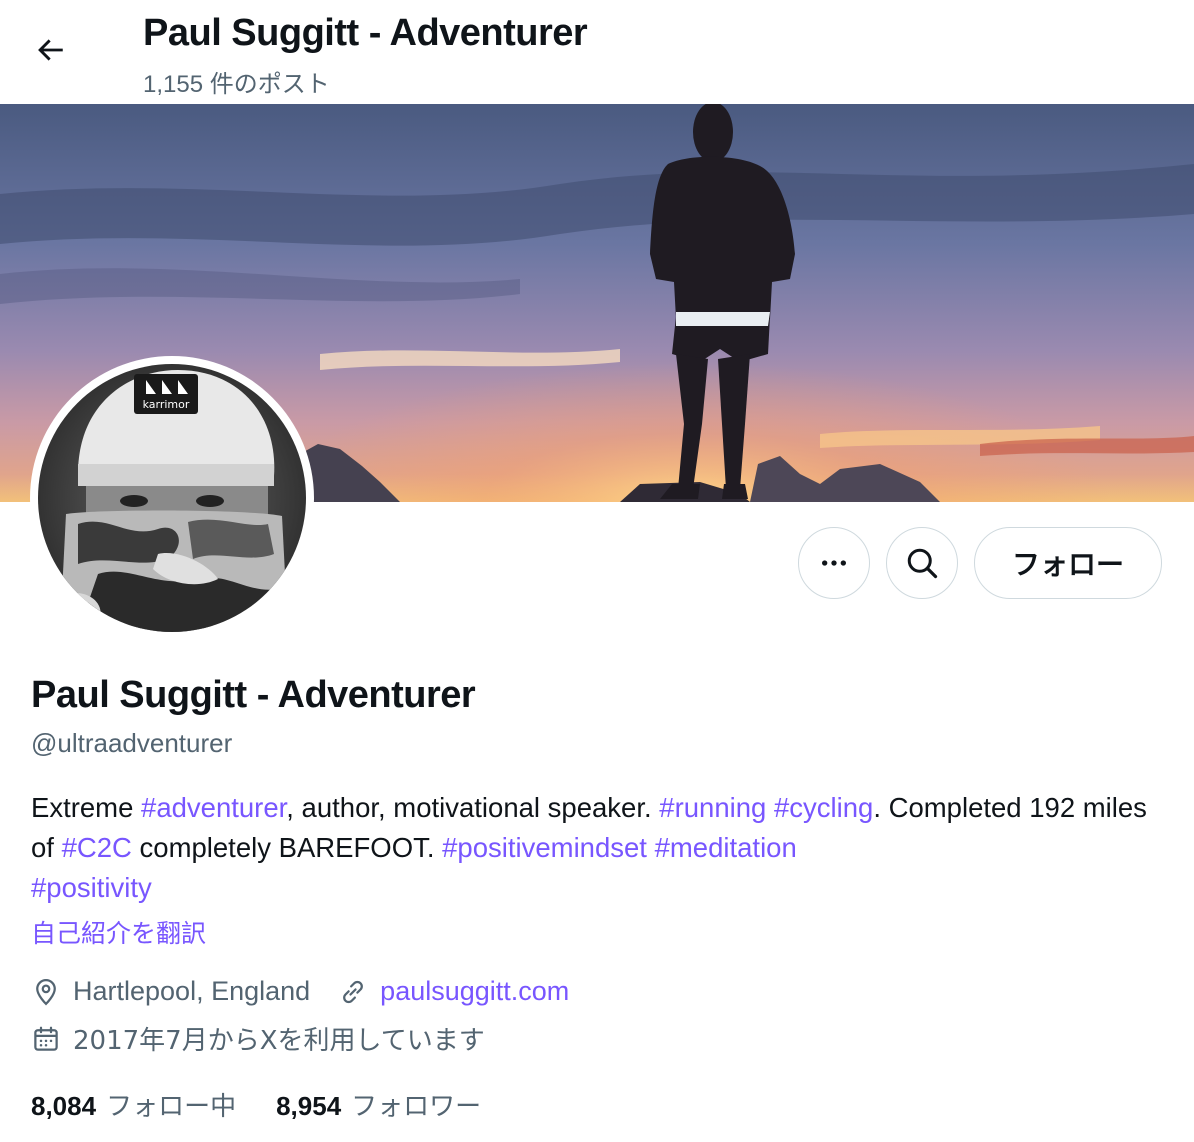 This screenshot has width=1194, height=1142. Describe the element at coordinates (287, 847) in the screenshot. I see `bio-text: completely BAREFOOT.` at that location.